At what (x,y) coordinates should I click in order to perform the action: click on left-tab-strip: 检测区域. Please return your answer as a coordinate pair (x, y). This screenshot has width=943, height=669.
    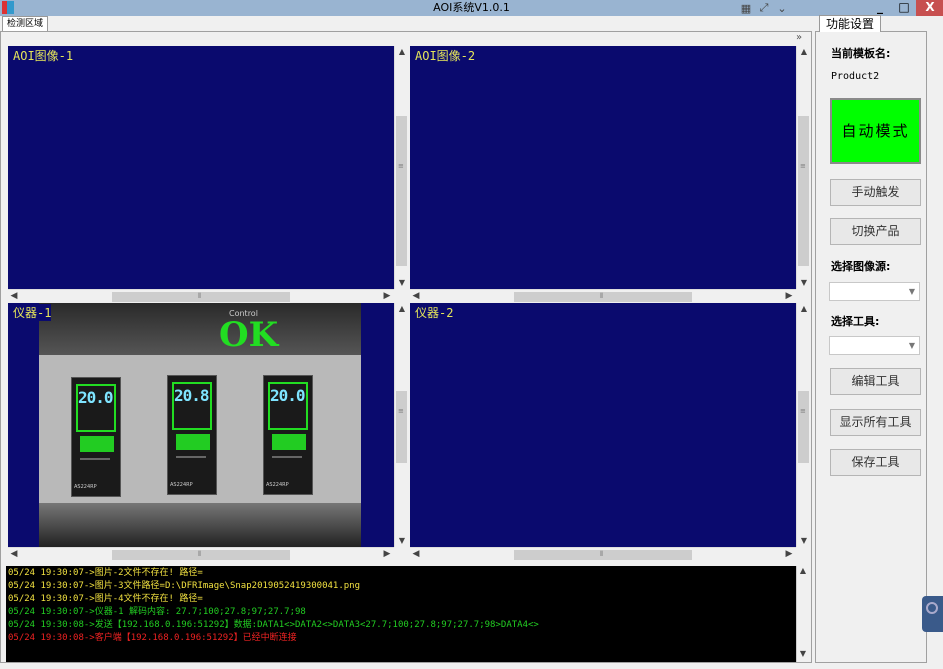
    Looking at the image, I should click on (406, 23).